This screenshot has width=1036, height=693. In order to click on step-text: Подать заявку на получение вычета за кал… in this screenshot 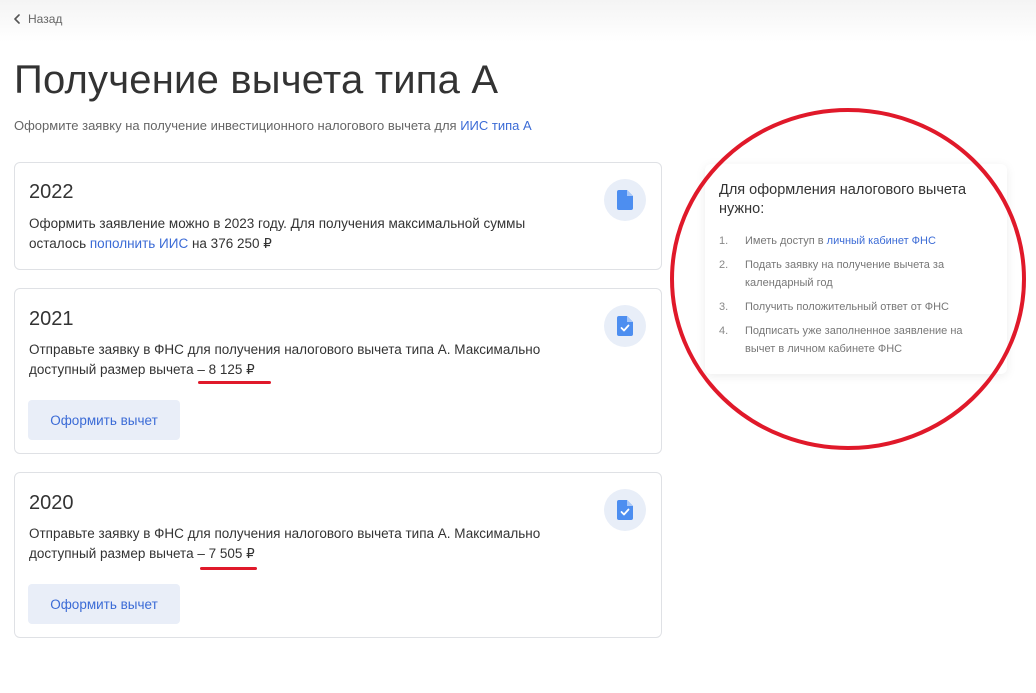, I will do `click(845, 274)`.